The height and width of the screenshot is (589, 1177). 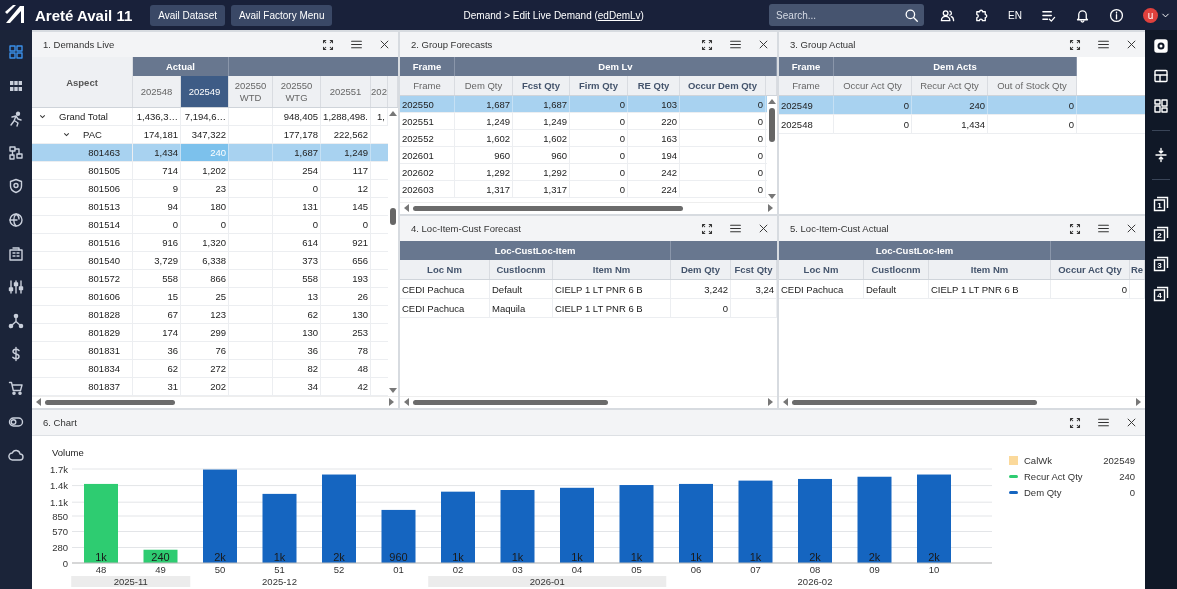 What do you see at coordinates (1137, 269) in the screenshot?
I see `column-header: Re` at bounding box center [1137, 269].